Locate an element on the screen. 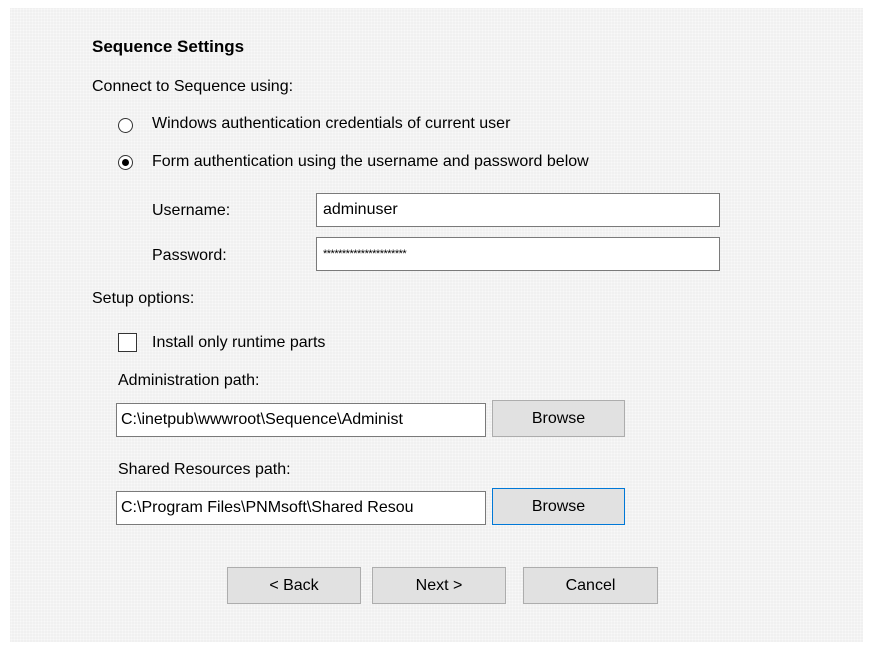  admin-browse-button: Browse is located at coordinates (558, 418).